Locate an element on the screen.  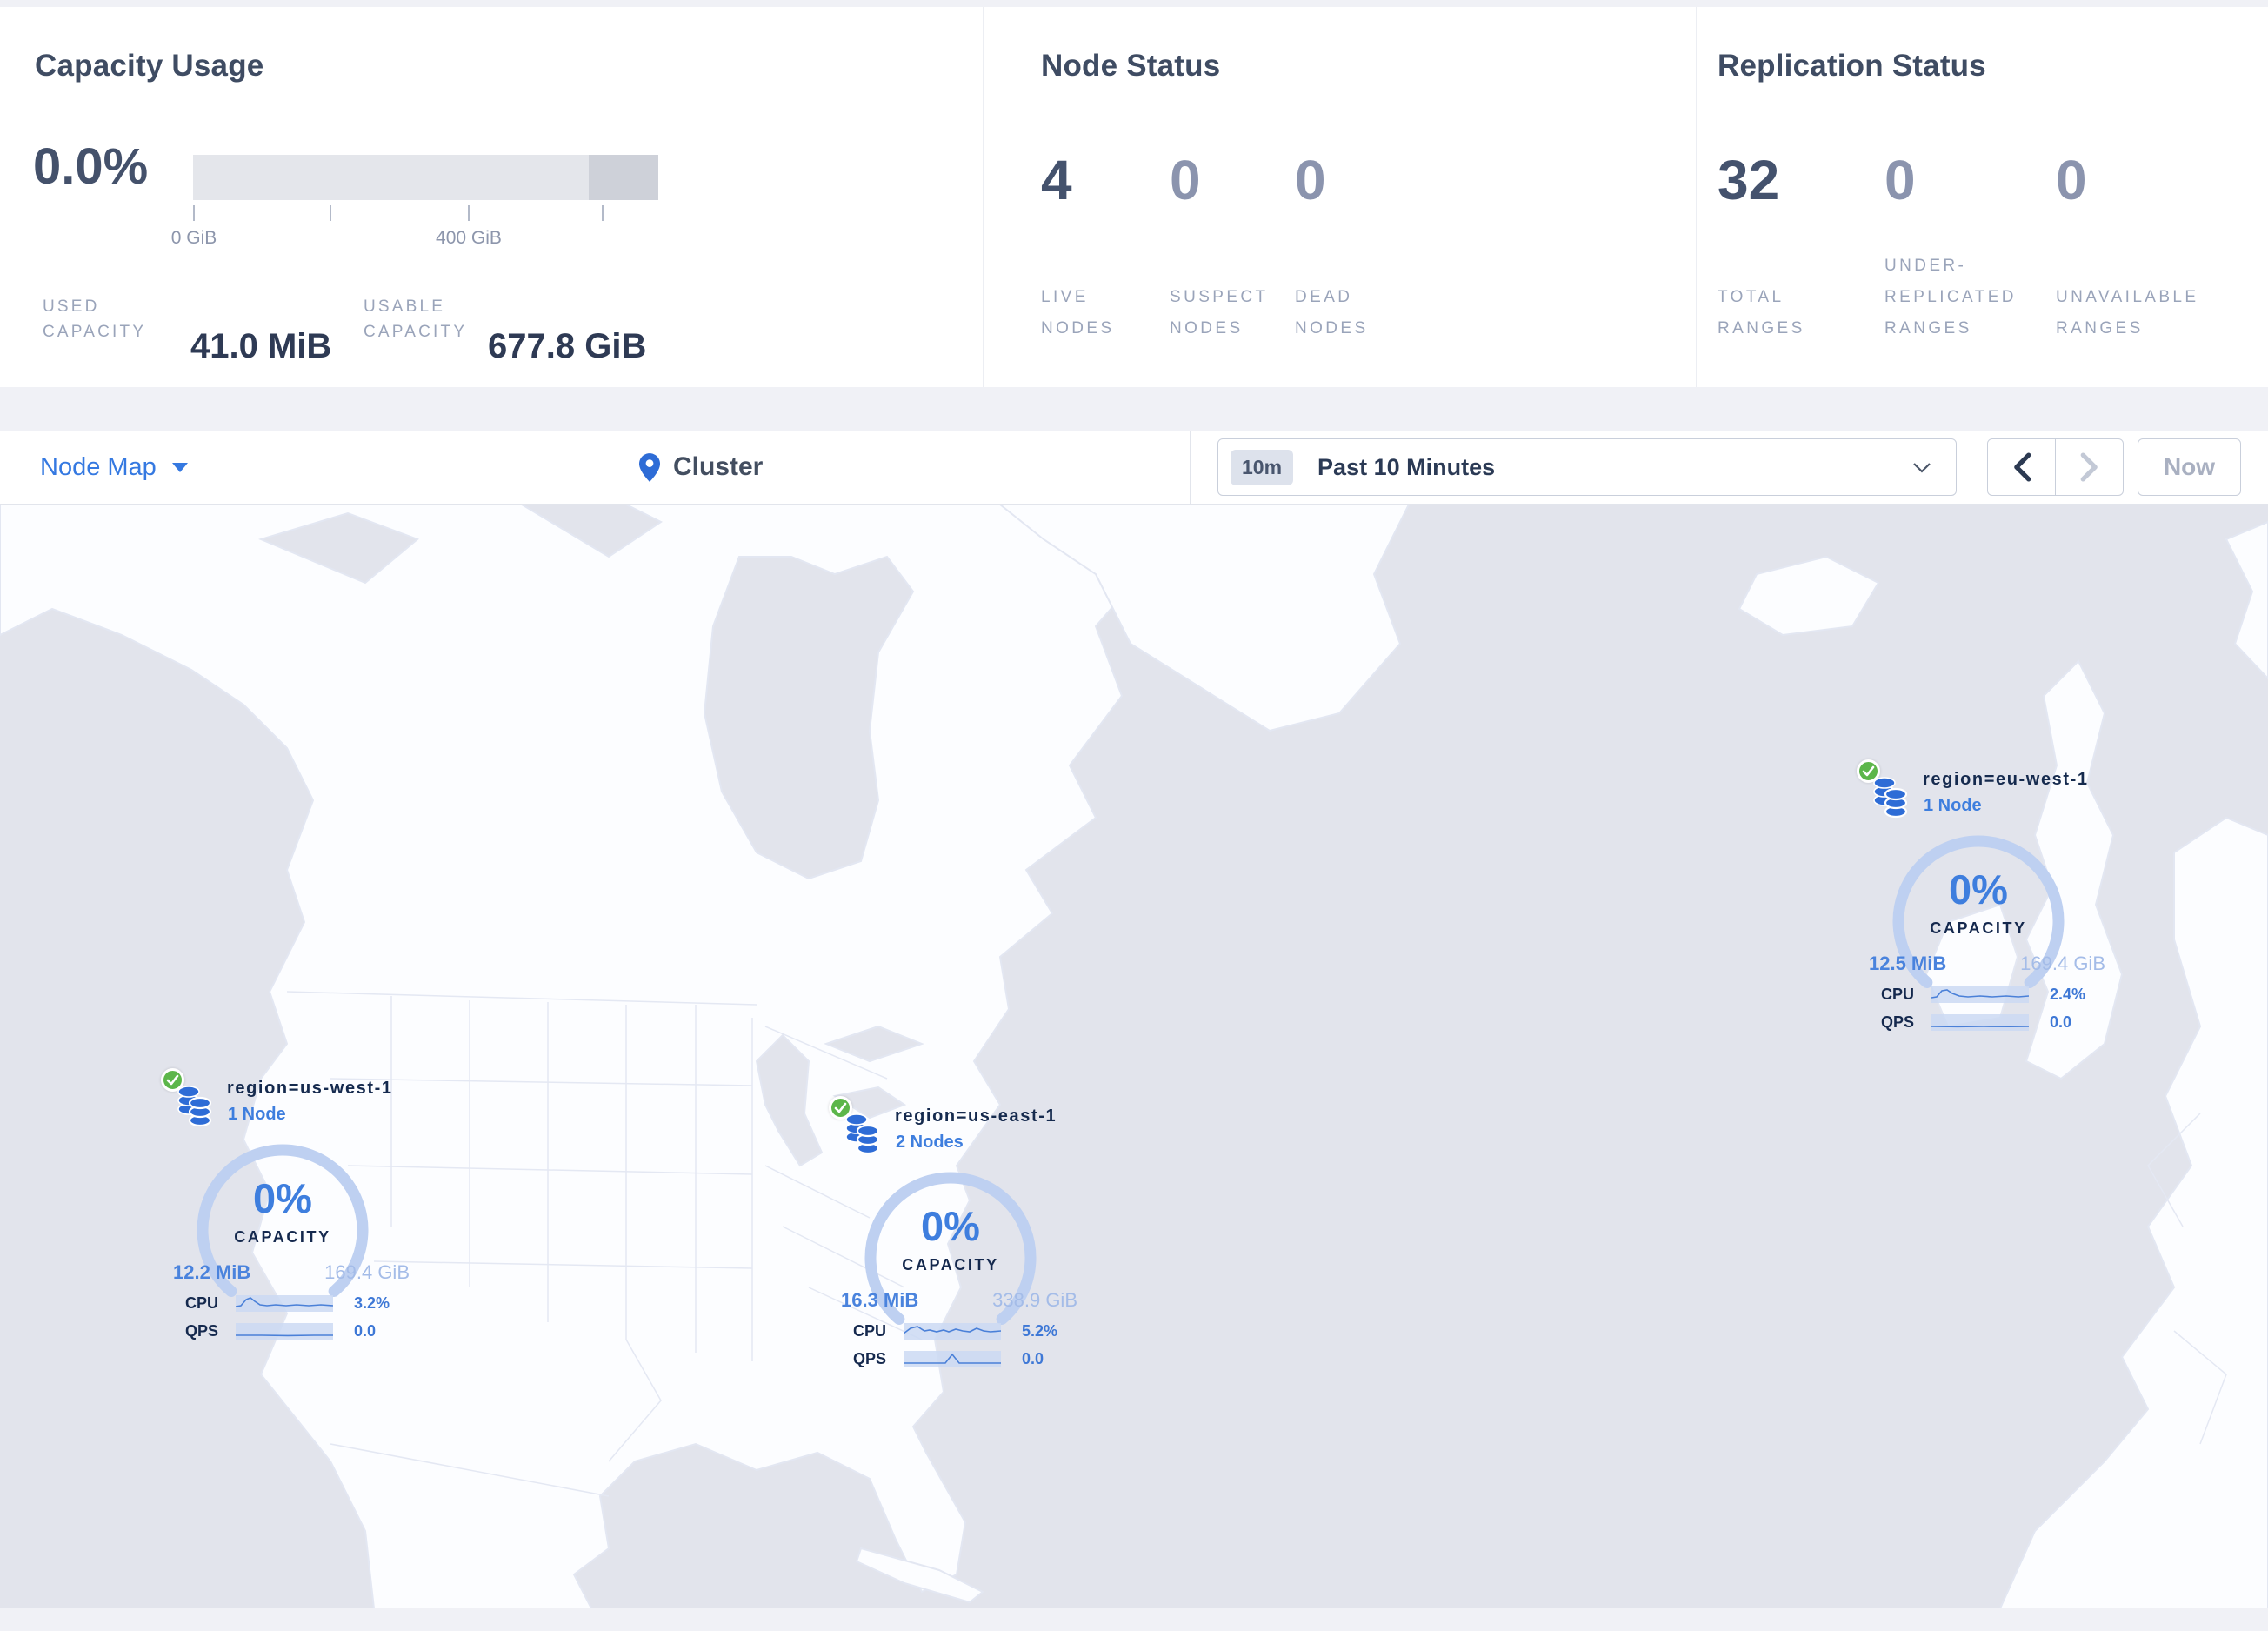
chevron-right-icon is located at coordinates (2089, 467).